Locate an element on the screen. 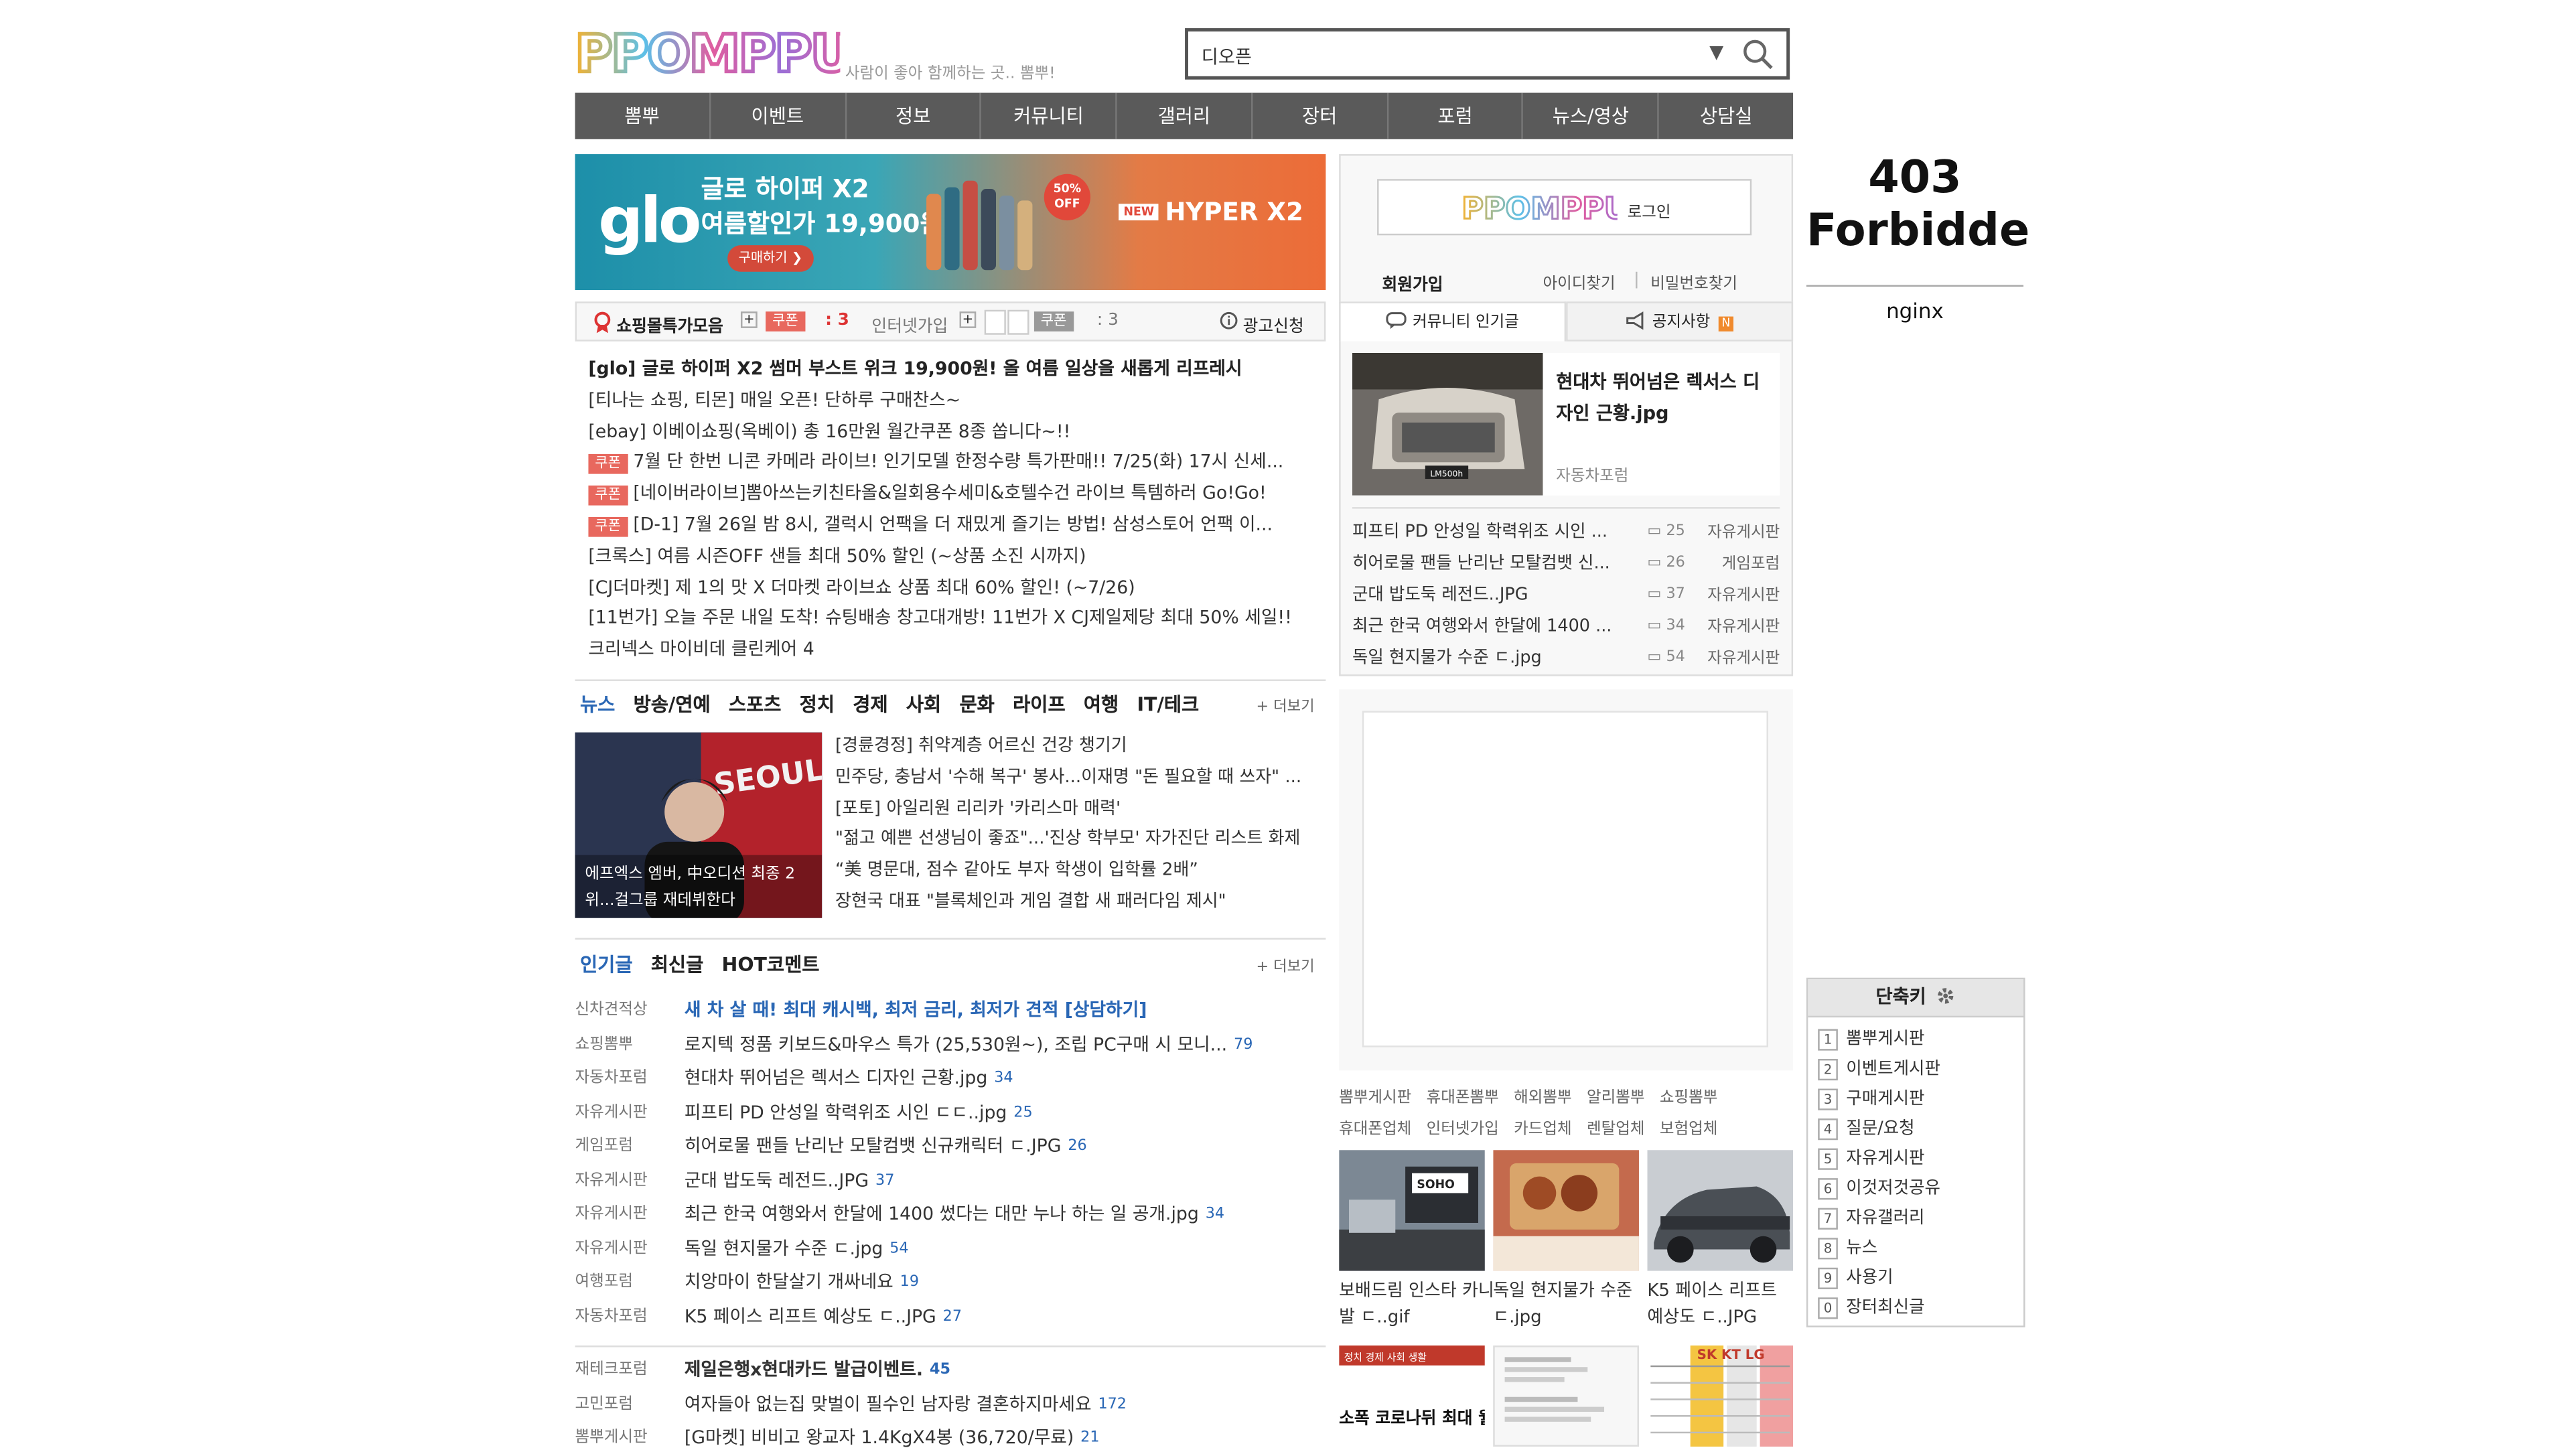  category-link: 보험업체 is located at coordinates (1689, 1128).